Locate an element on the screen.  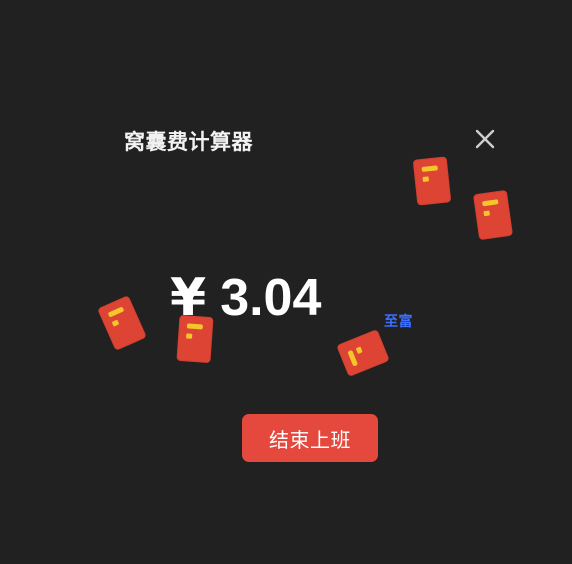
end-work-button: 结束上班 is located at coordinates (310, 438).